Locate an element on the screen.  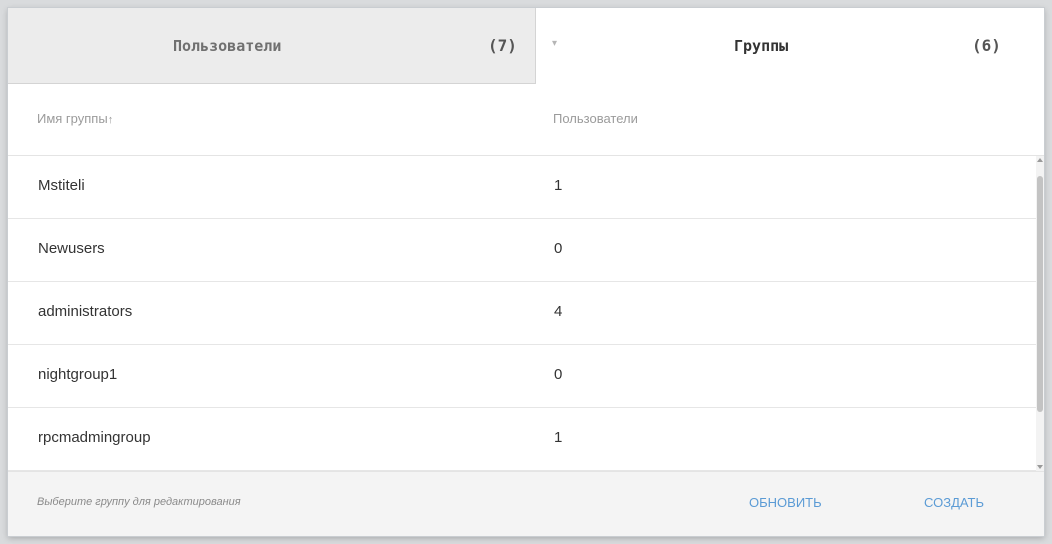
group-name: administrators is located at coordinates (85, 311).